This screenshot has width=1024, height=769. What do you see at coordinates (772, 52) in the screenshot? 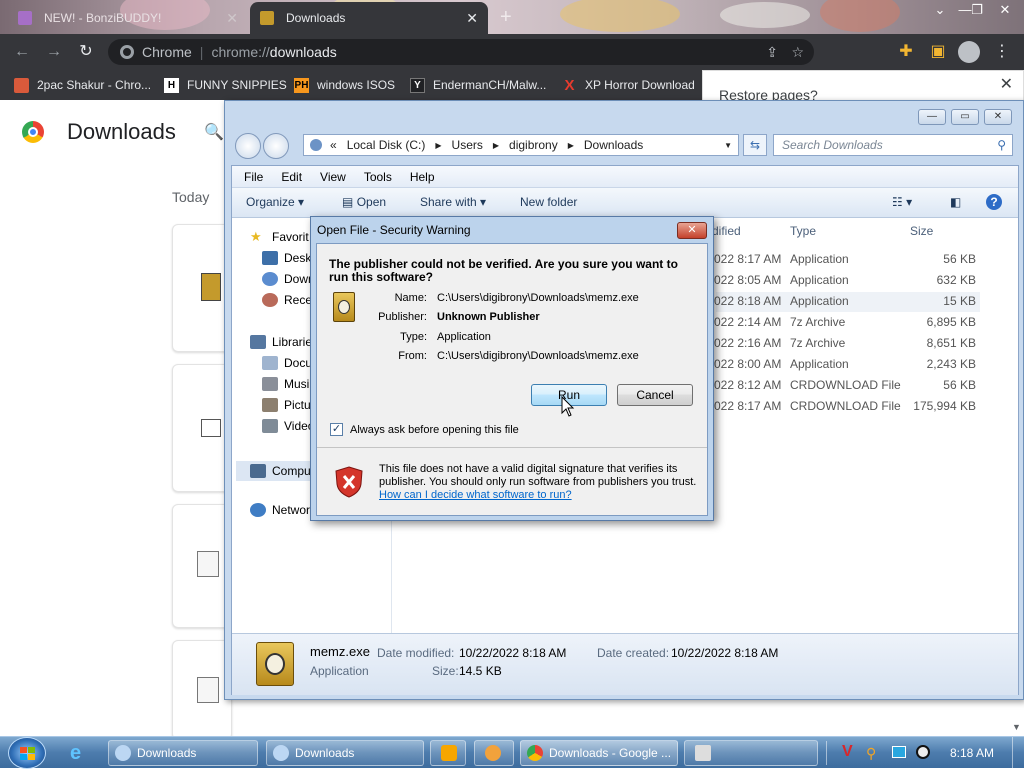
I see `share-icon: ⇪` at bounding box center [772, 52].